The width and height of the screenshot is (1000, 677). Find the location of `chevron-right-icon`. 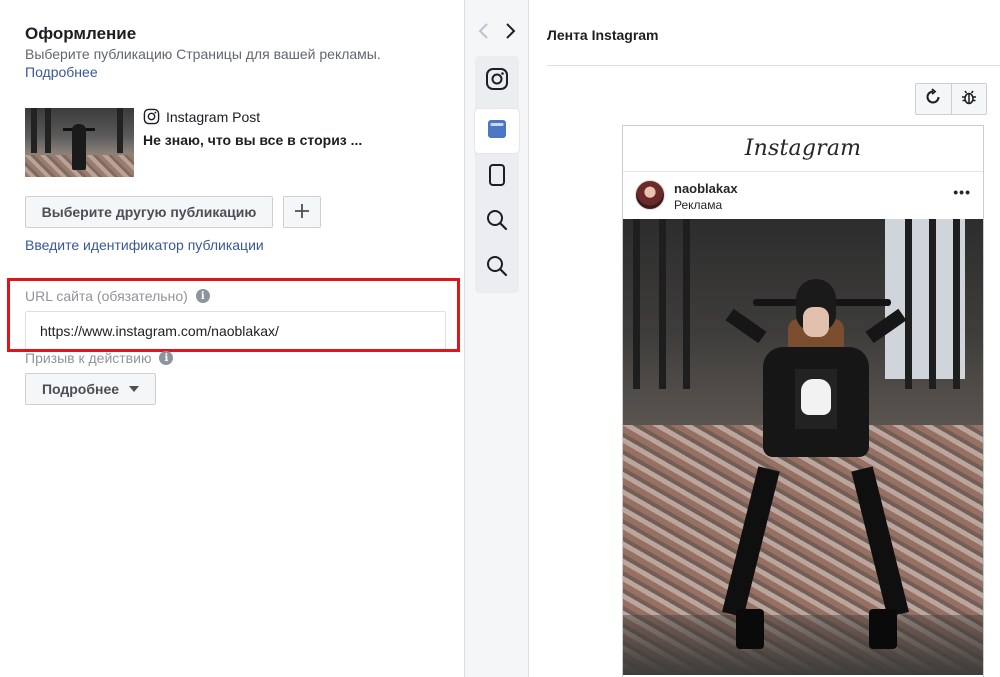

chevron-right-icon is located at coordinates (511, 33).